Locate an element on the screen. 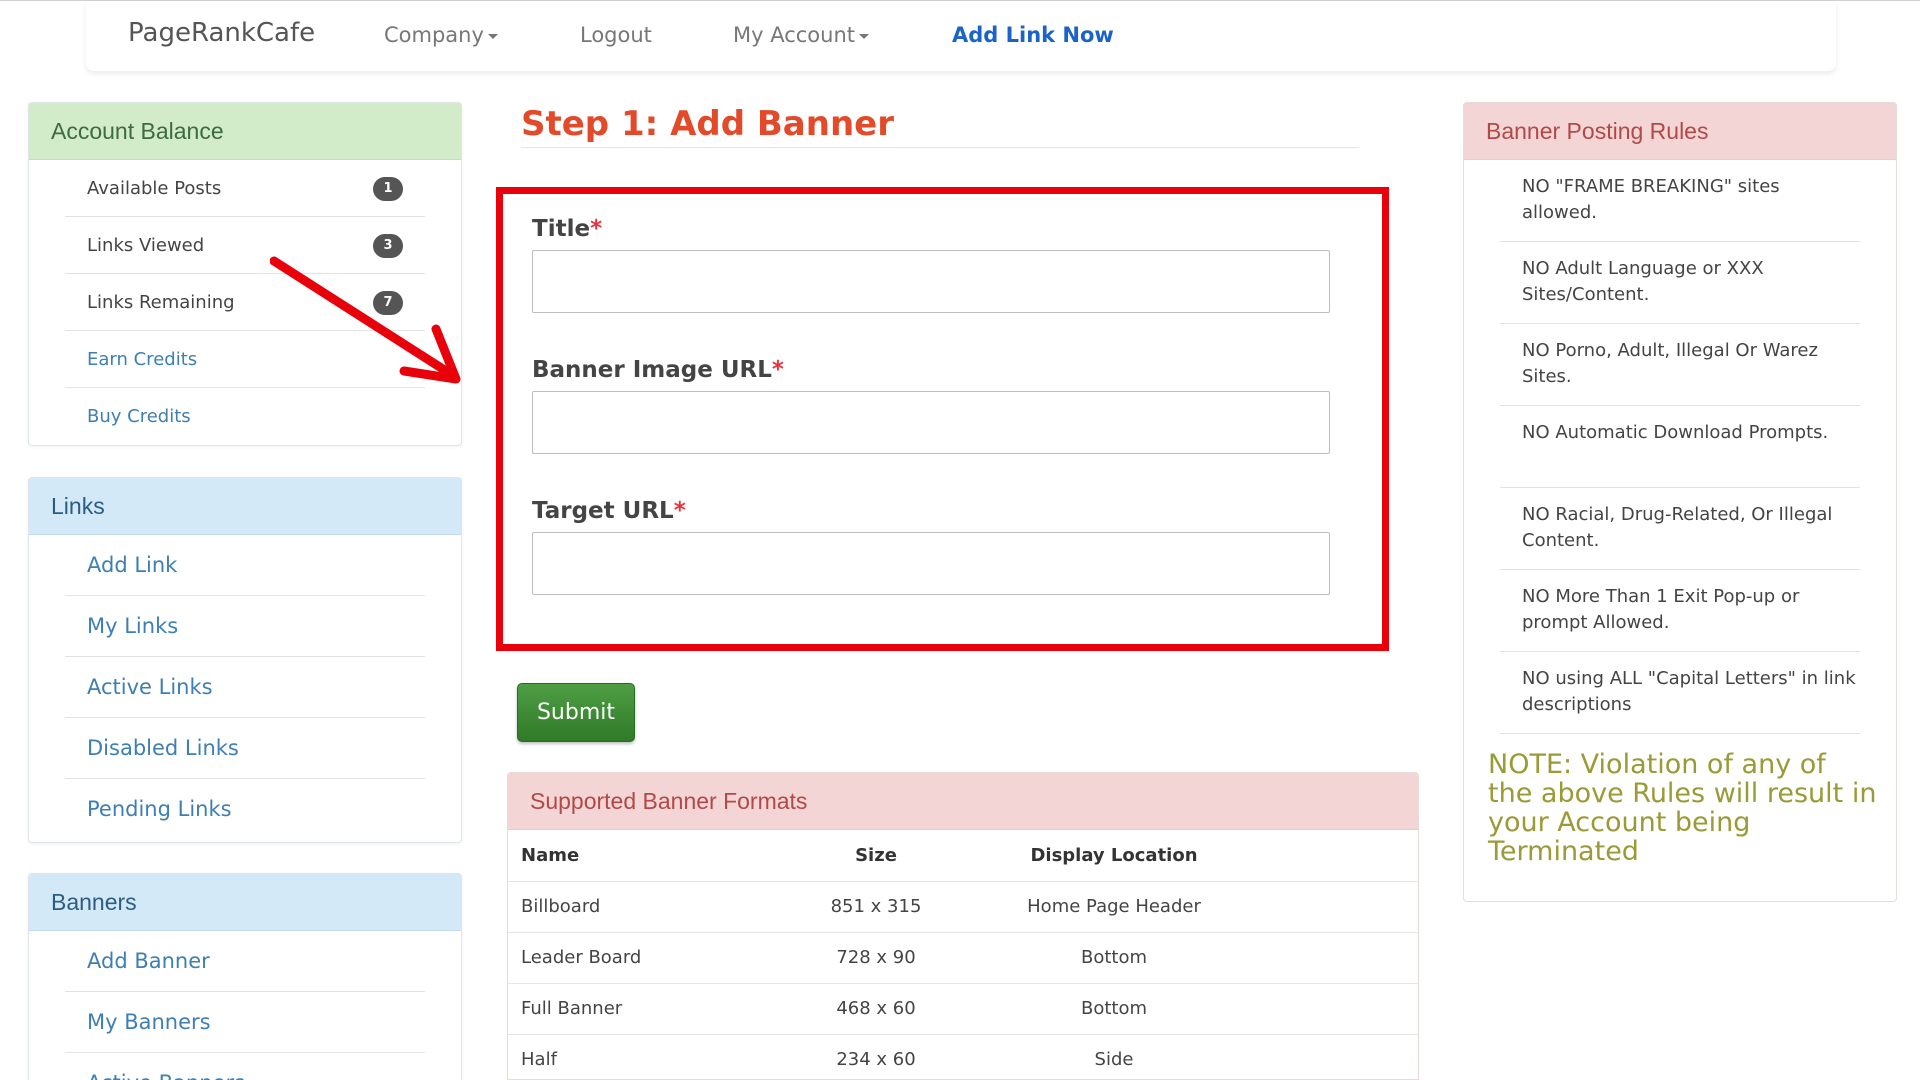  list-item-label: Links Viewed is located at coordinates (146, 245).